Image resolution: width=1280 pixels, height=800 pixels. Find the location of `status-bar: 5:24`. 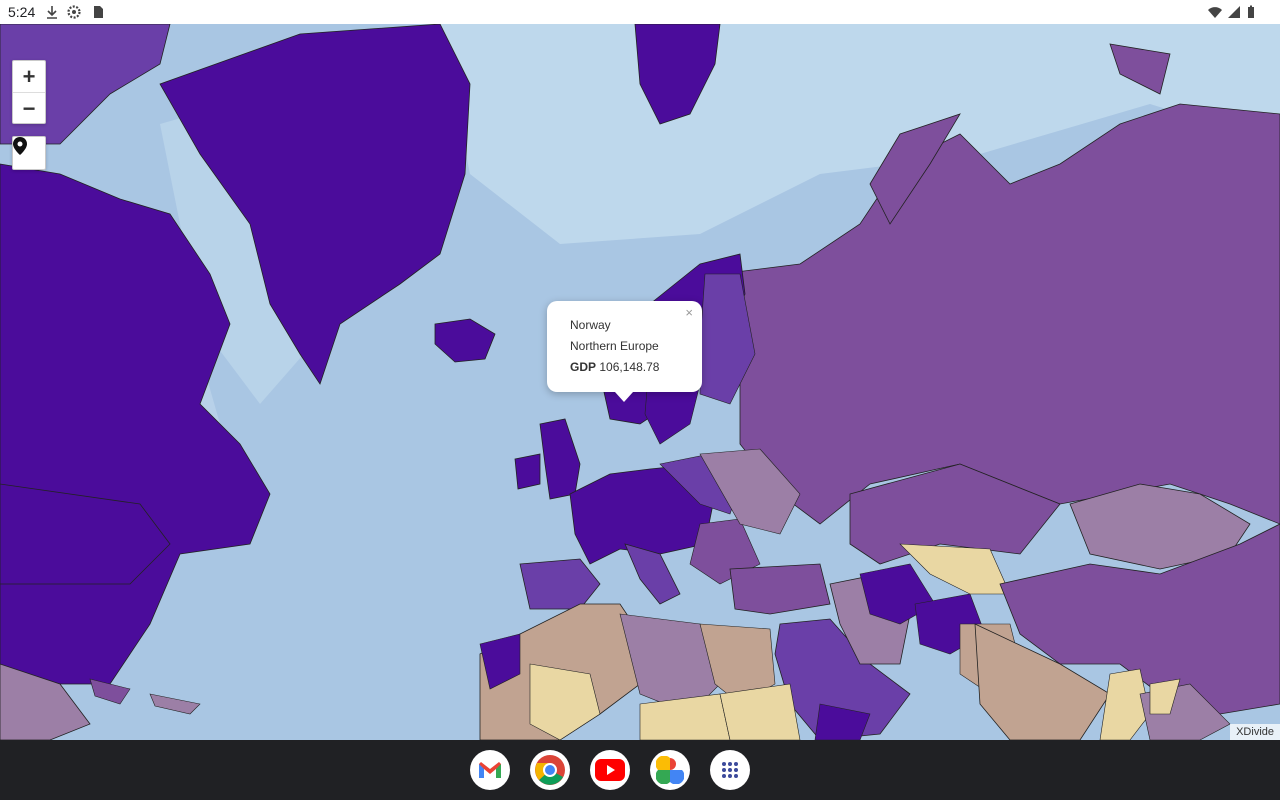

status-bar: 5:24 is located at coordinates (640, 12).